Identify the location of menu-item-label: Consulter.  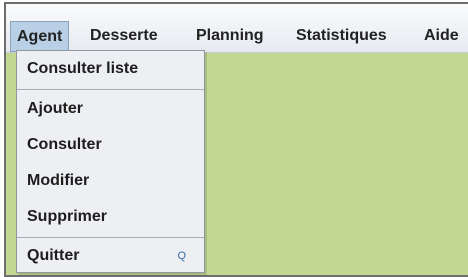
(64, 144).